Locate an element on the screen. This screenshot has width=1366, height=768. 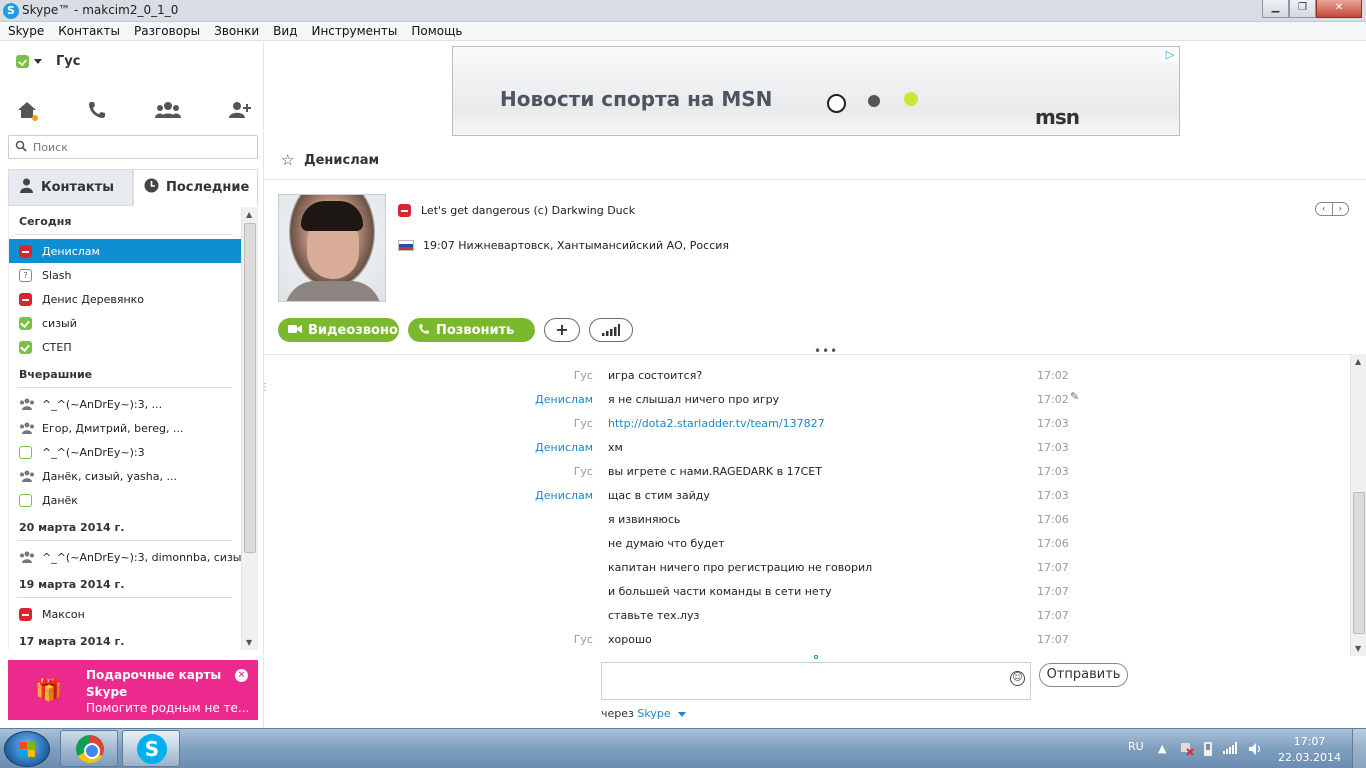
menu-calls: Звонки is located at coordinates (236, 31).